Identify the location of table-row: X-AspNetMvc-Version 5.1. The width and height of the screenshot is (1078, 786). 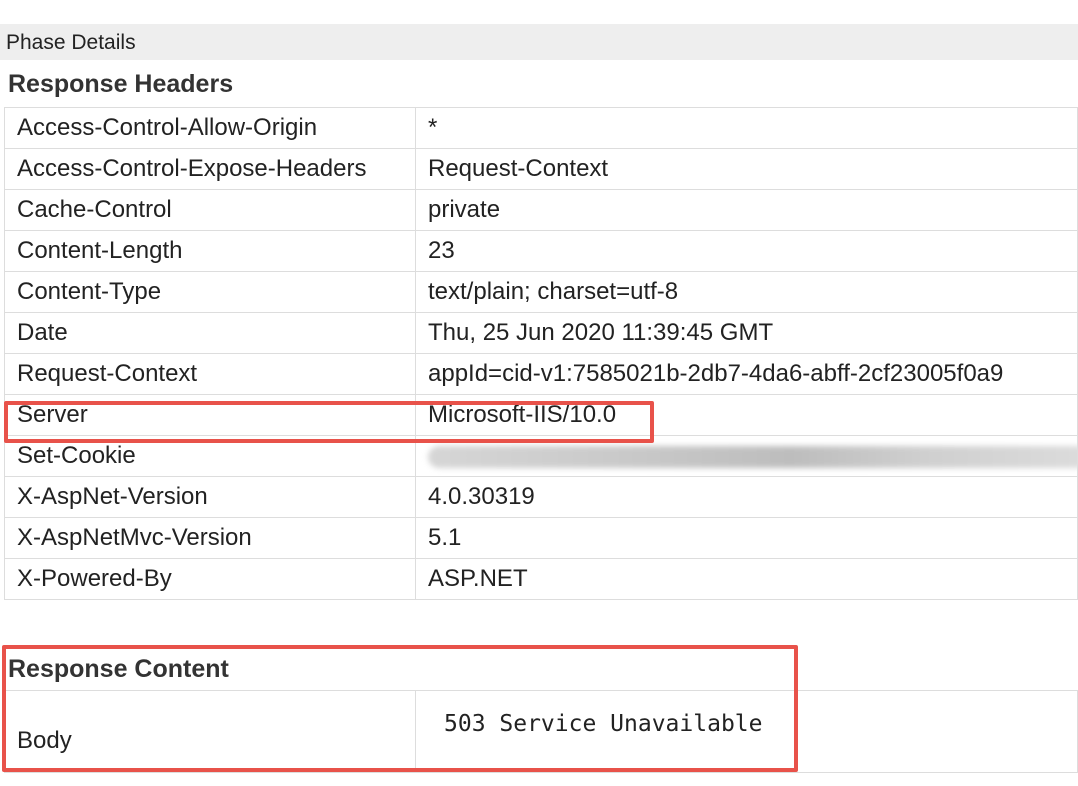
(541, 538).